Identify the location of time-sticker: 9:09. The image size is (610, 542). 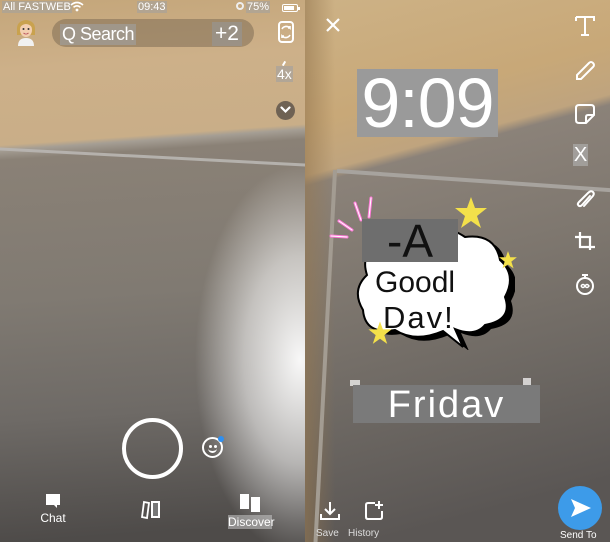
(427, 103).